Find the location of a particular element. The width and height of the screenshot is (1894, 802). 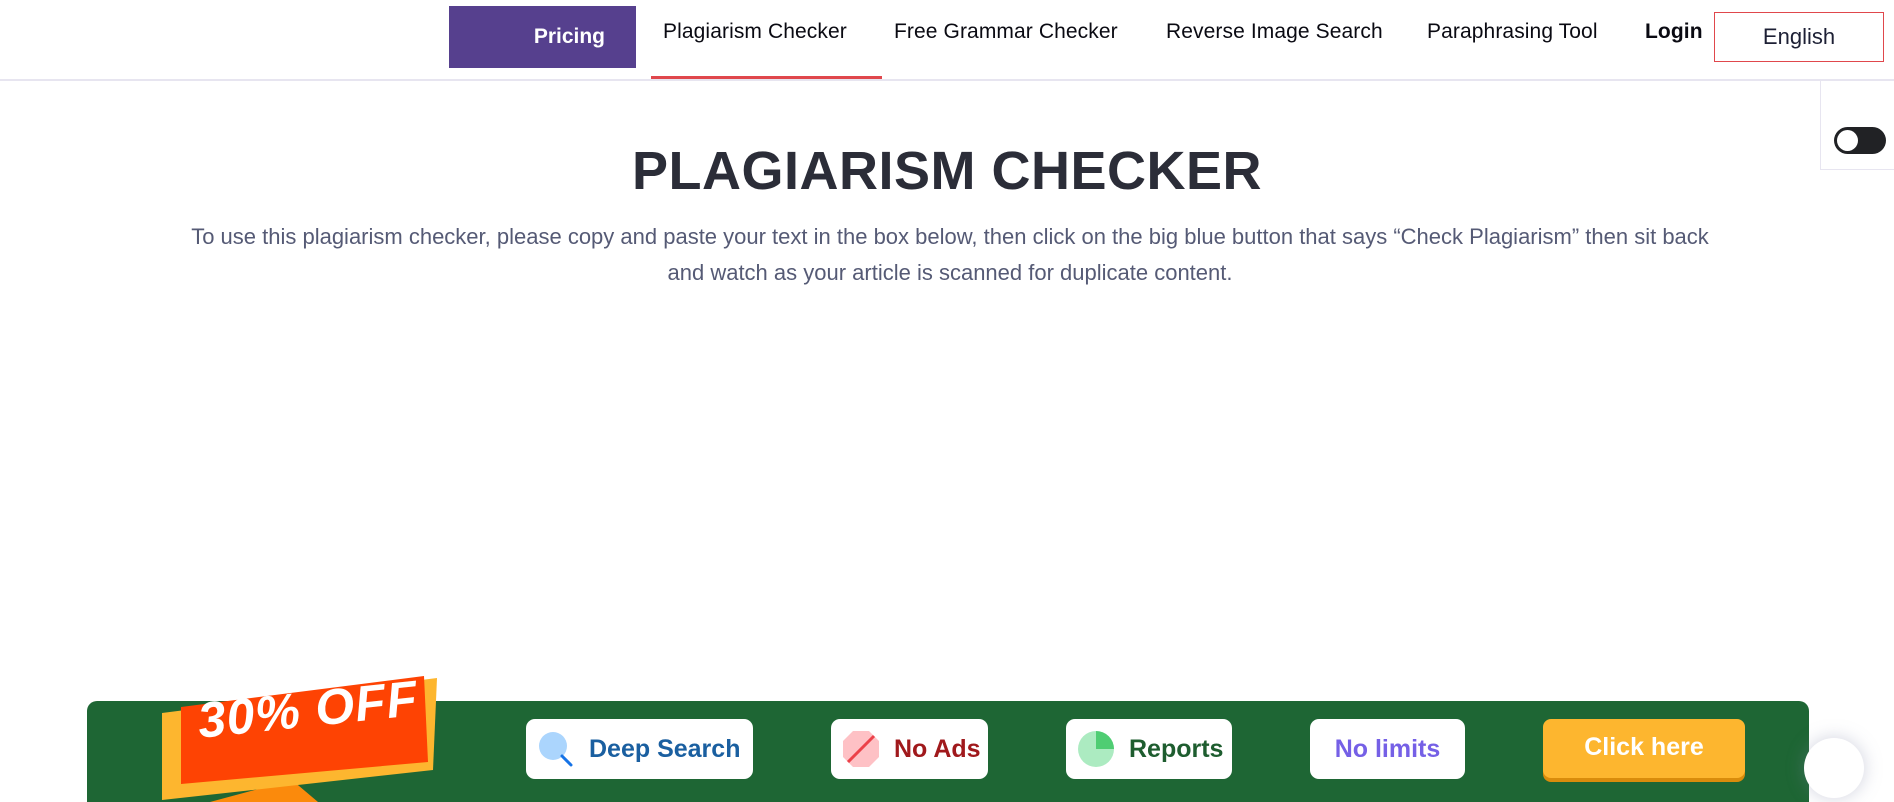

feature-no-ads: No Ads is located at coordinates (909, 749).